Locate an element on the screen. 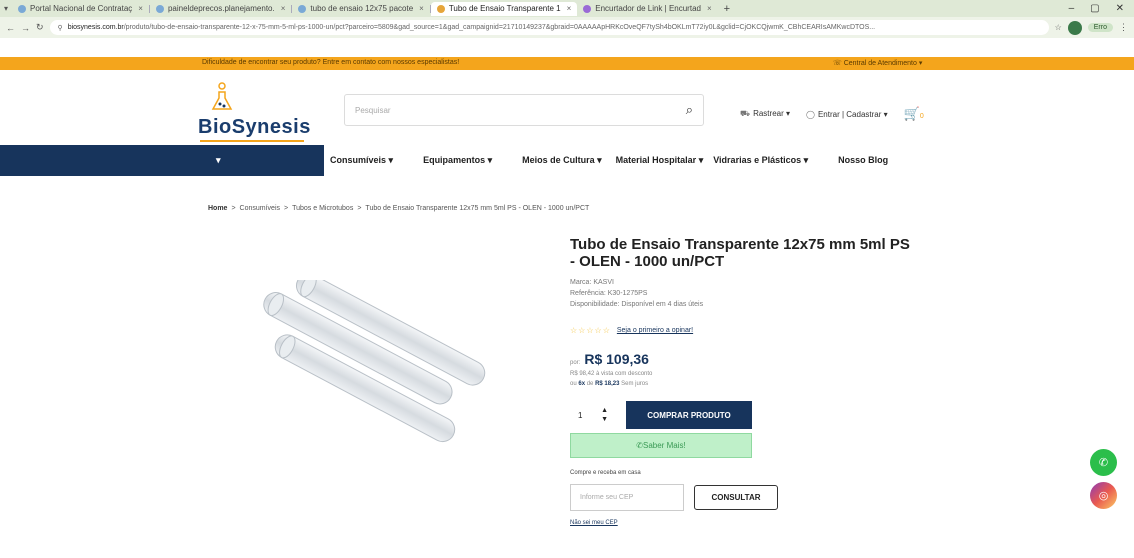 The image size is (1134, 558). pix-price: R$ 98,42 à vista com desconto is located at coordinates (611, 374).